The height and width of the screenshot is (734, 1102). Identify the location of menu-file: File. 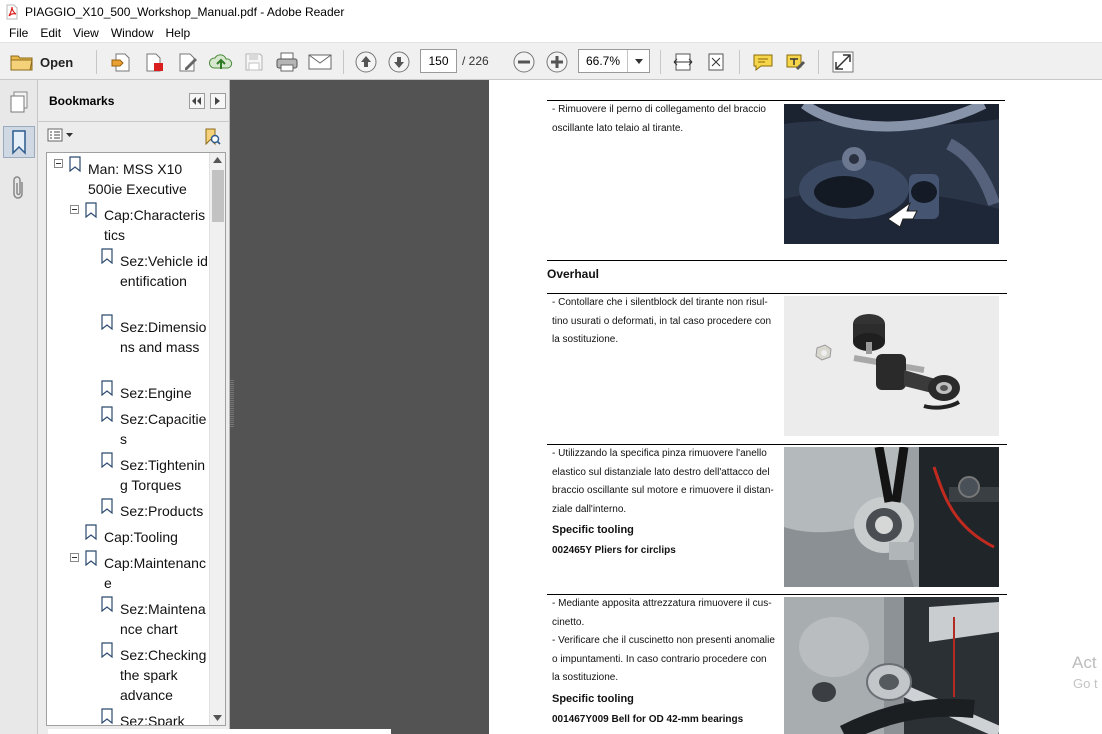
(18, 33).